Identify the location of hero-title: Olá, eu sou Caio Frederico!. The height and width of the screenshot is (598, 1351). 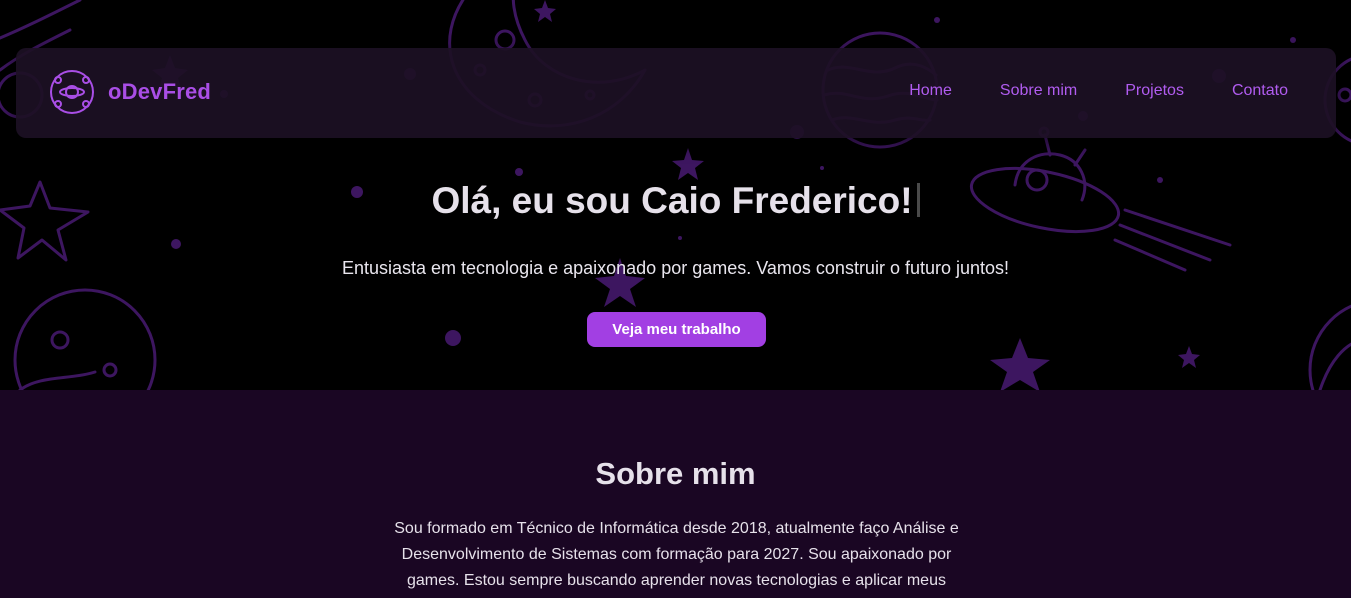
(675, 201).